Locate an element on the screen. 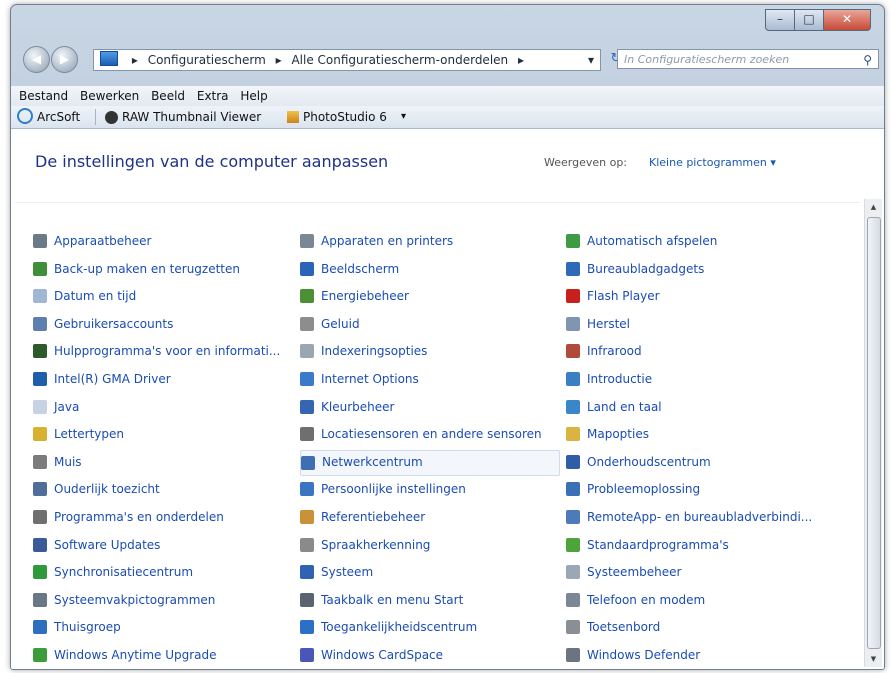 The height and width of the screenshot is (673, 893). vertical-scrollbar: ▲ ▼ is located at coordinates (873, 433).